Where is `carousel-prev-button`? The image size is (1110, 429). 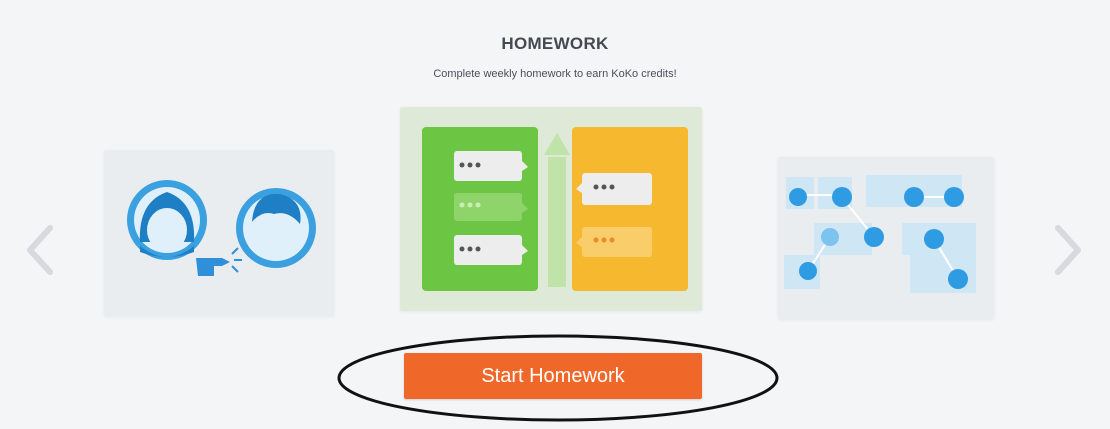 carousel-prev-button is located at coordinates (40, 250).